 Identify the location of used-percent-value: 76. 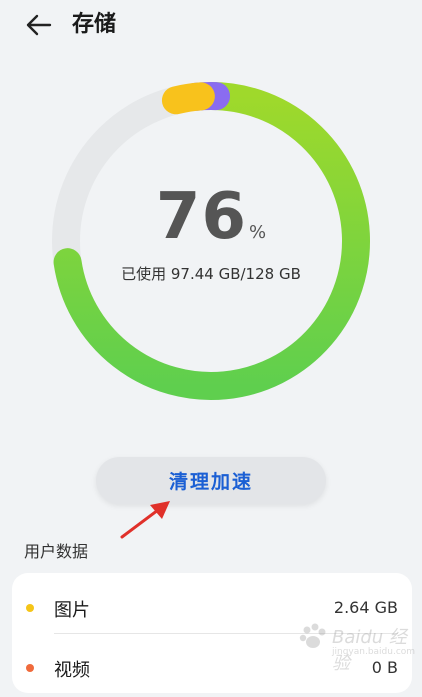
(201, 217).